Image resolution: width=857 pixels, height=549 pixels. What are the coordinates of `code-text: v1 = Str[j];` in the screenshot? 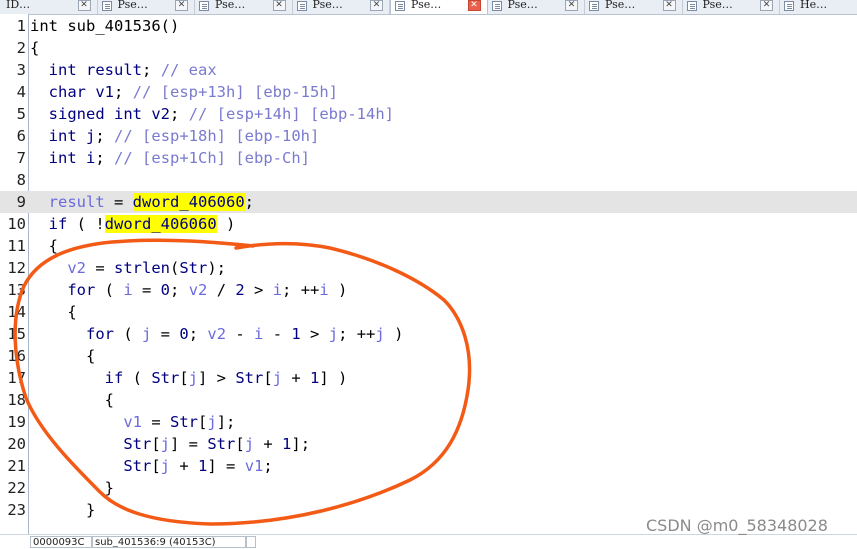 It's located at (179, 422).